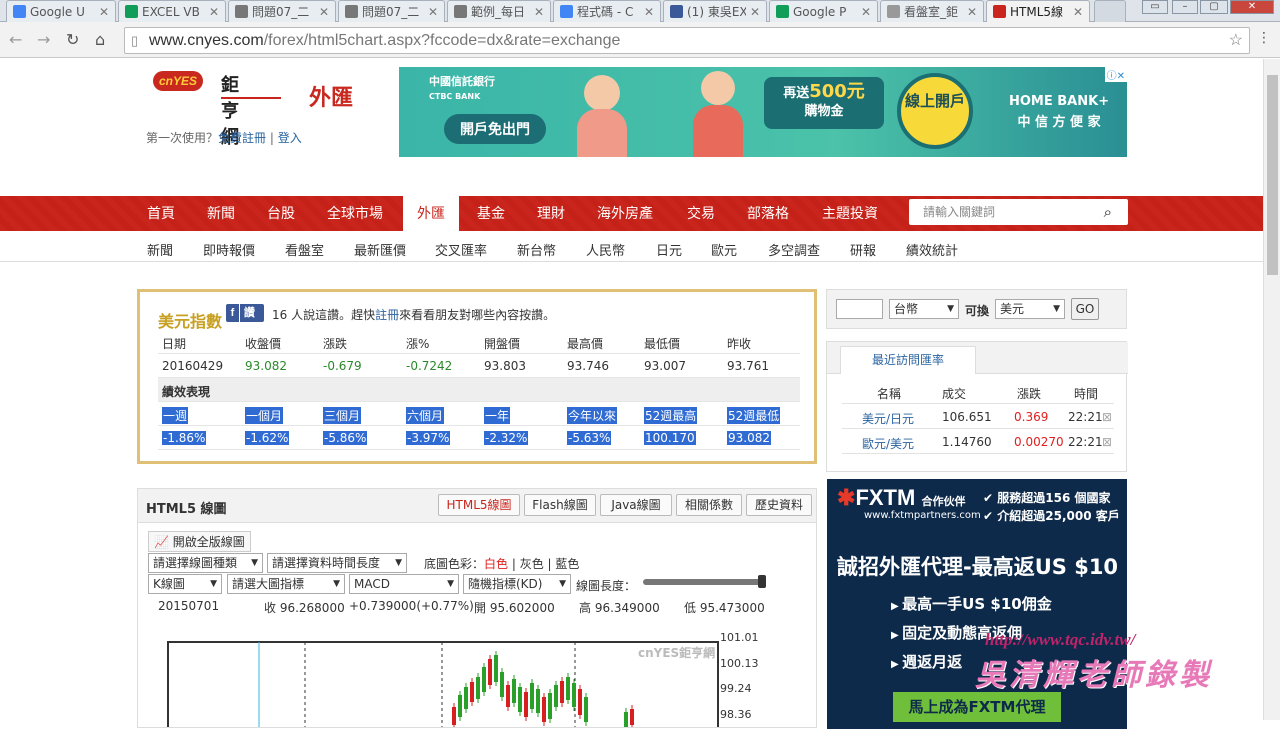 This screenshot has height=729, width=1280. Describe the element at coordinates (850, 213) in the screenshot. I see `nav-item-10: 主題投資` at that location.